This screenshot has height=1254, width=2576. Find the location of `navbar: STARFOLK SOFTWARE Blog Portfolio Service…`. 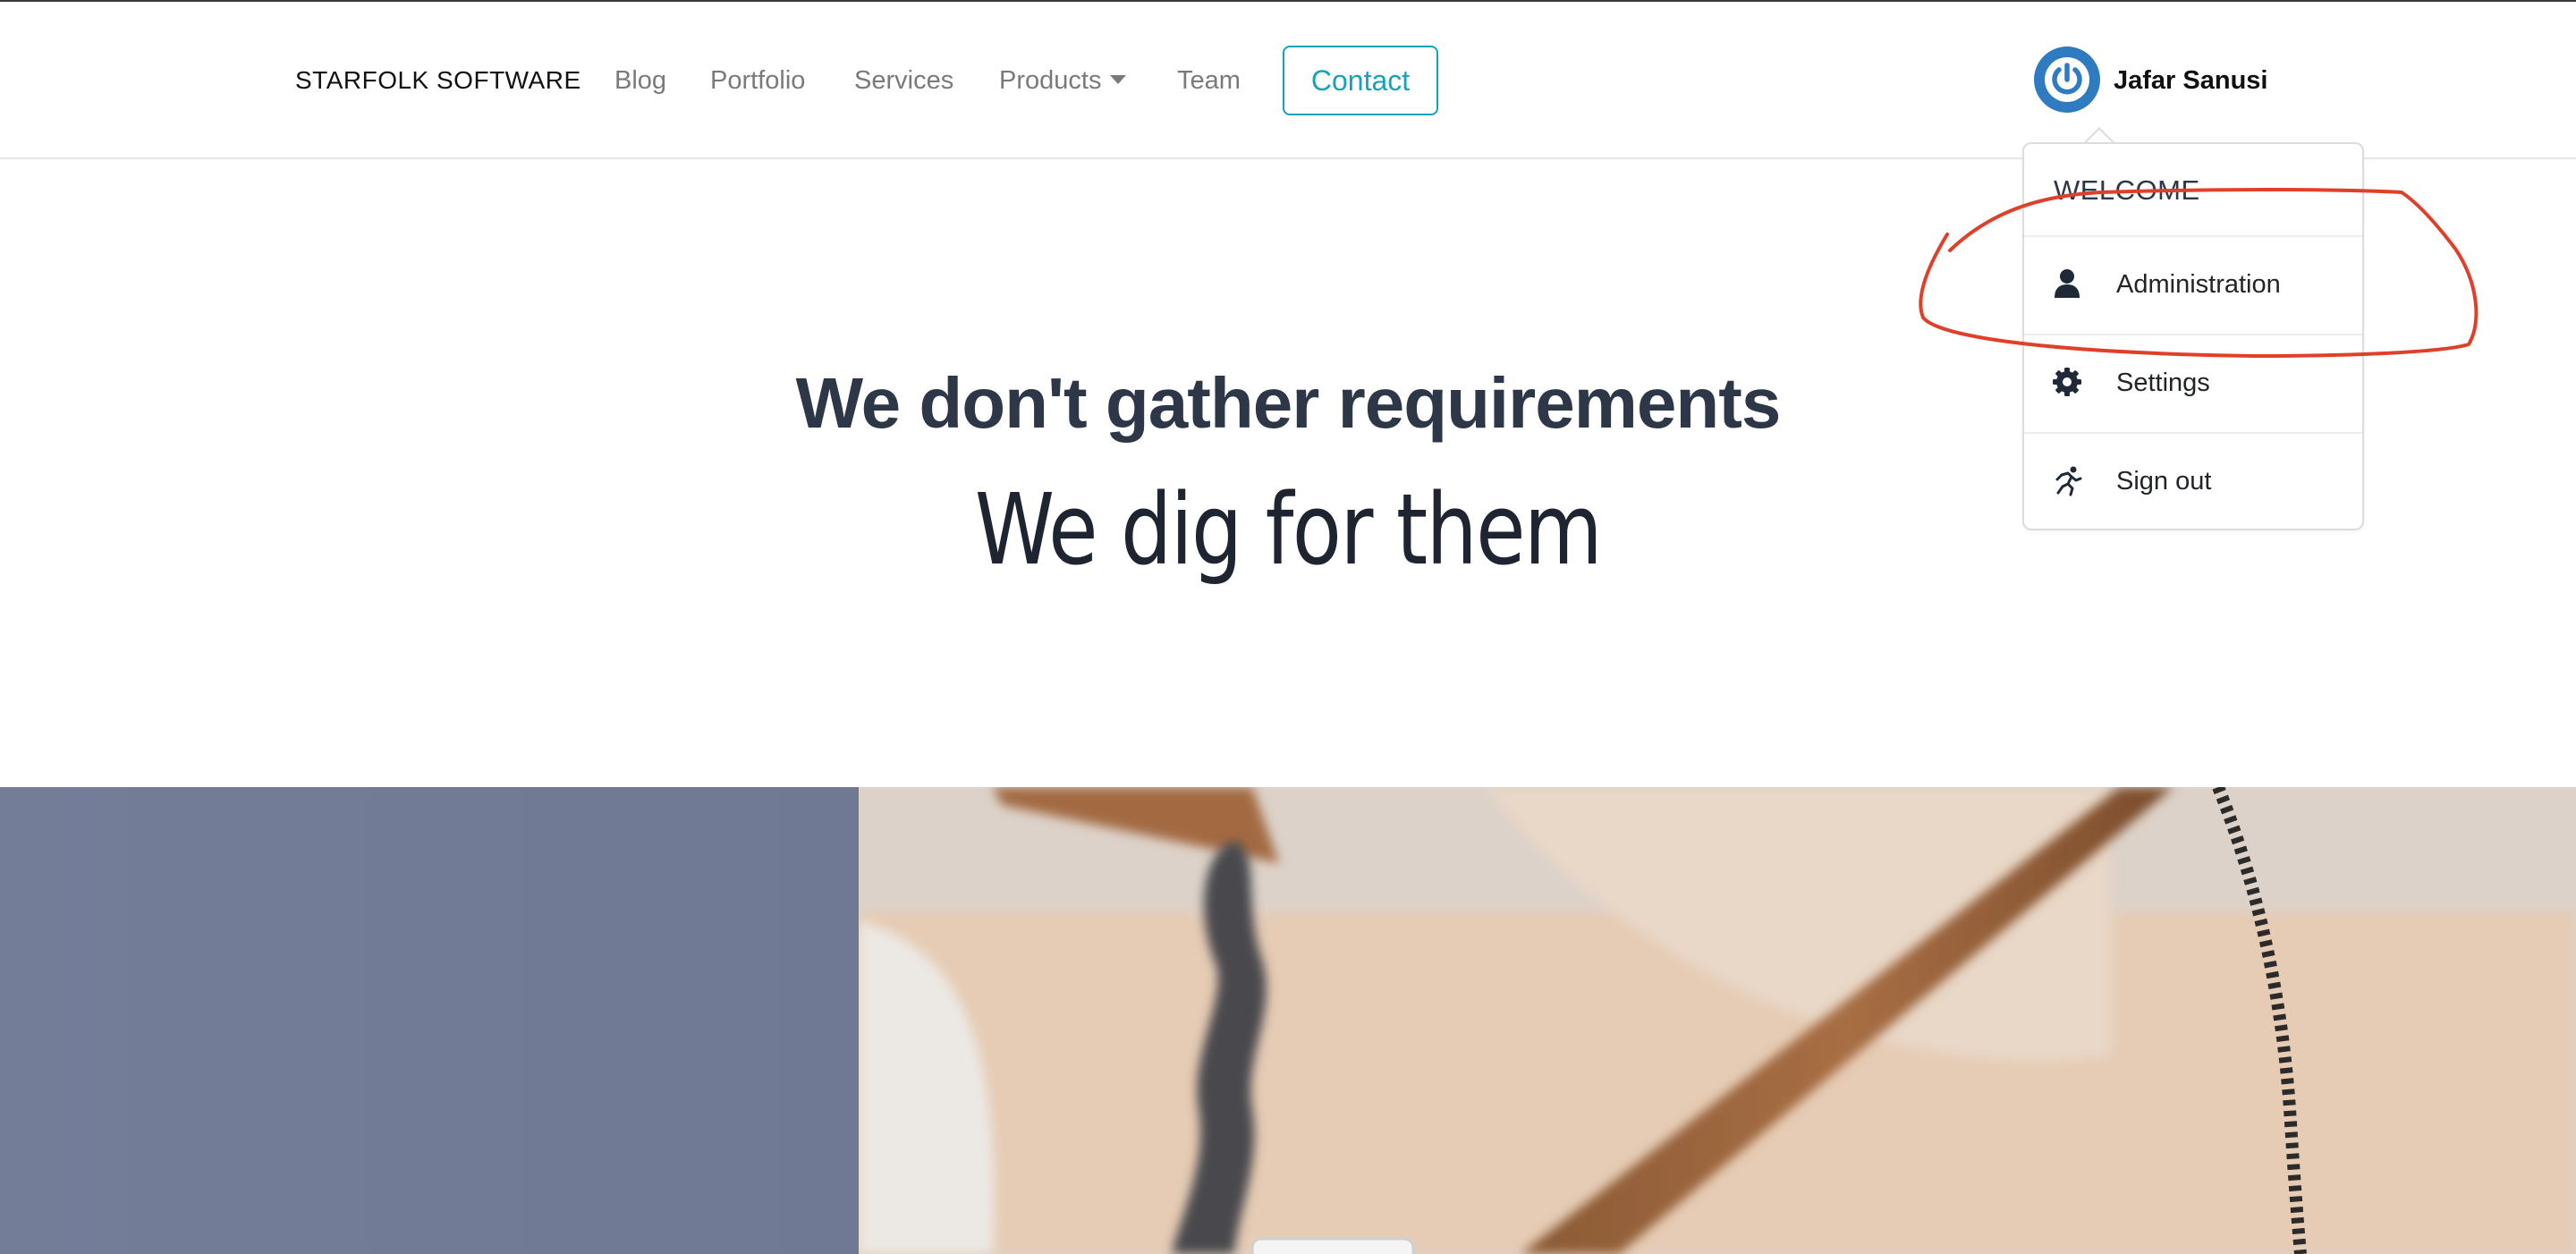

navbar: STARFOLK SOFTWARE Blog Portfolio Service… is located at coordinates (1288, 80).